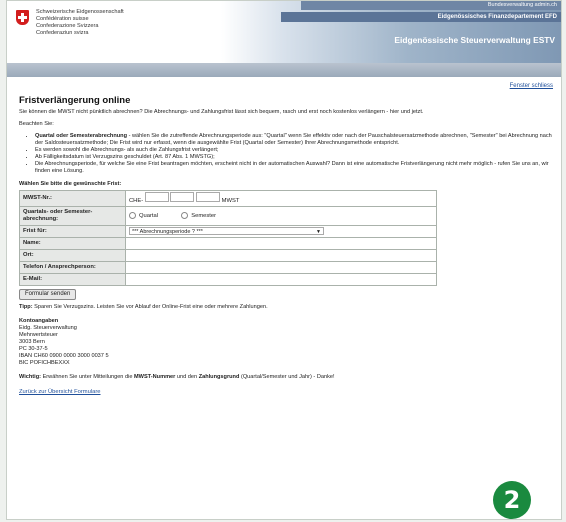  I want to click on ort-label: Ort:, so click(72, 255).